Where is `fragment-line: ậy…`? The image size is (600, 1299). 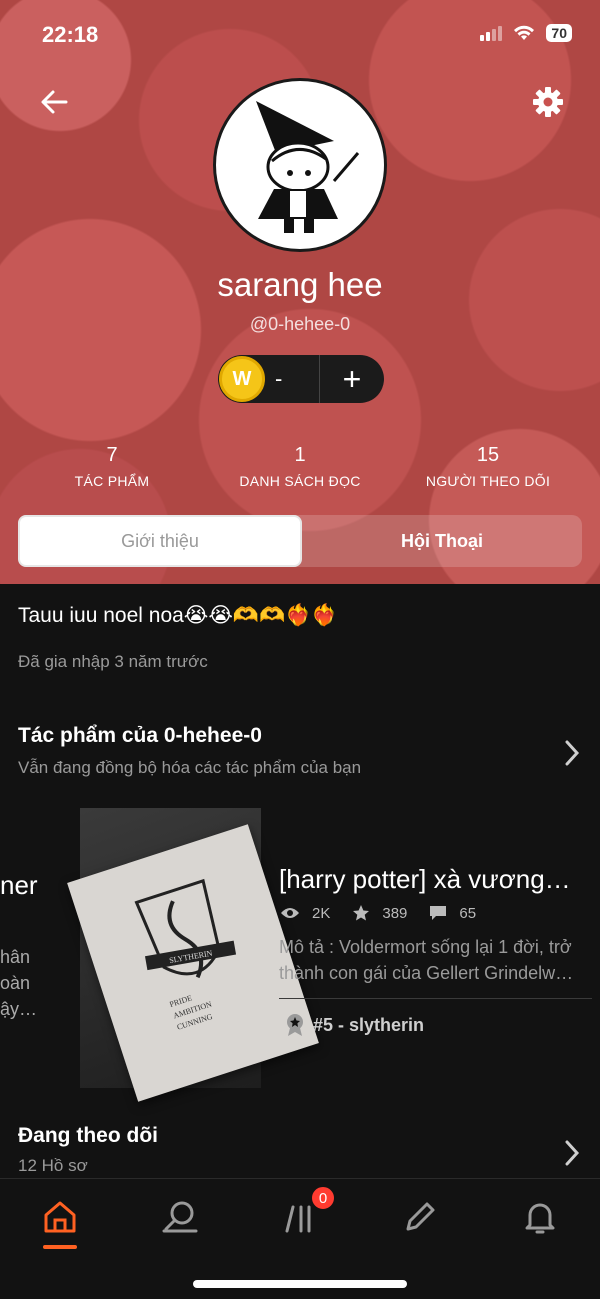
fragment-line: ậy… is located at coordinates (19, 1009).